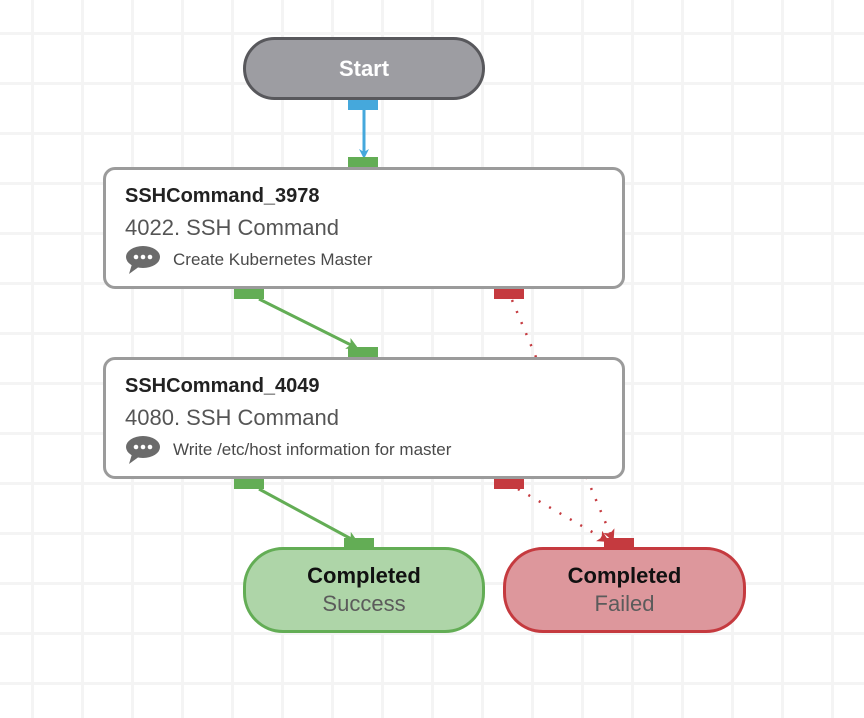  Describe the element at coordinates (624, 603) in the screenshot. I see `end-status: Failed` at that location.